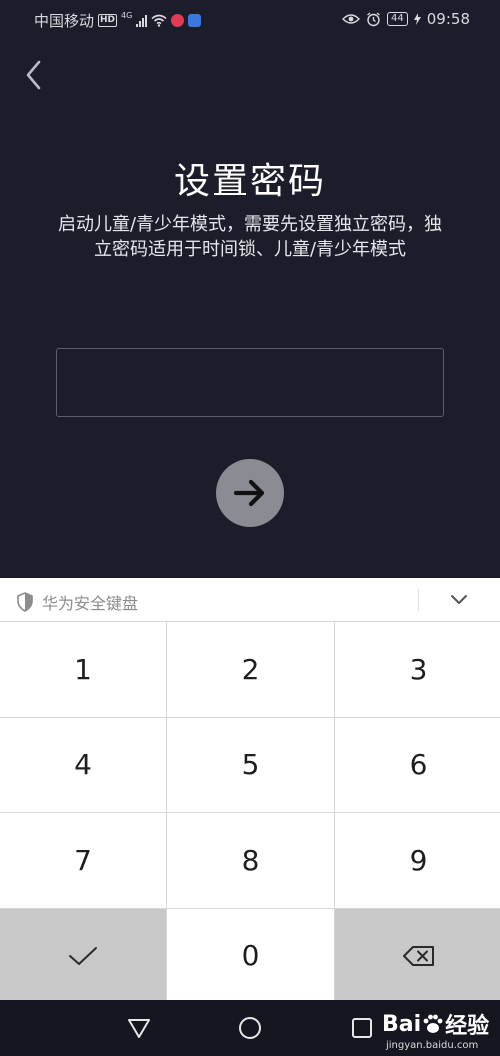  Describe the element at coordinates (459, 600) in the screenshot. I see `chevron-down-icon` at that location.